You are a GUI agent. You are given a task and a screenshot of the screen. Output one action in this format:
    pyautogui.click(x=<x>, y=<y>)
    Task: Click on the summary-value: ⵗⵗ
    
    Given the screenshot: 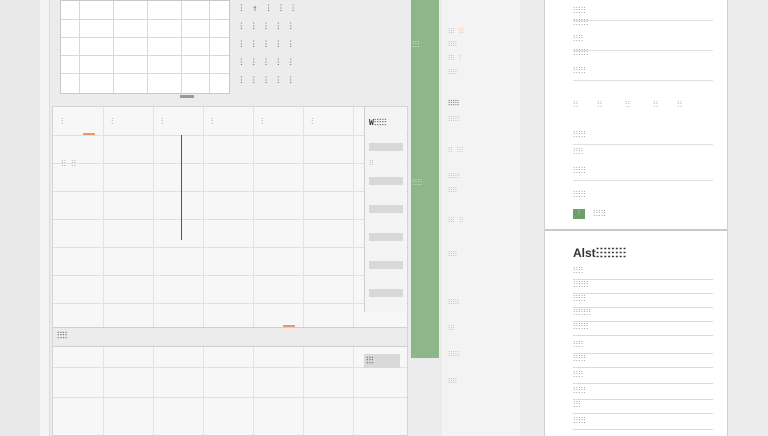 What is the action you would take?
    pyautogui.click(x=371, y=163)
    